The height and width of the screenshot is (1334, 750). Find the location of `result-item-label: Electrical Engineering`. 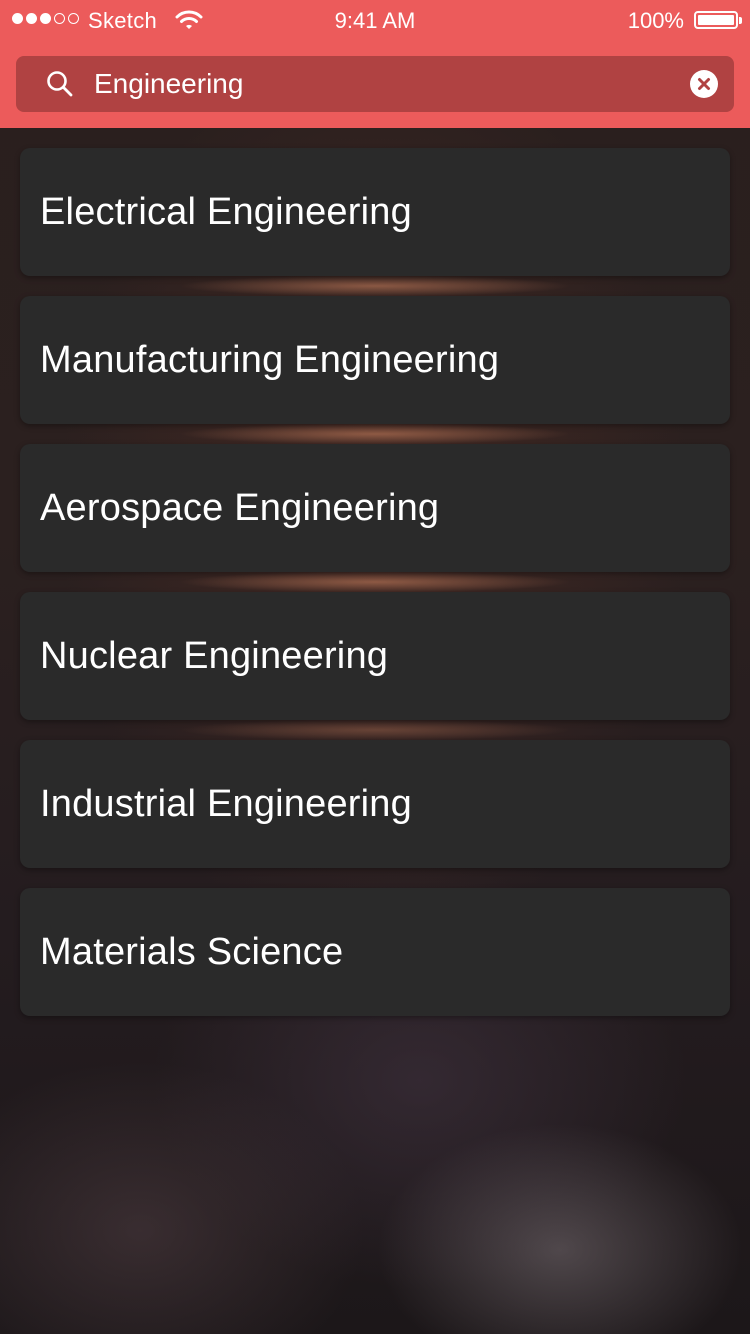

result-item-label: Electrical Engineering is located at coordinates (226, 211).